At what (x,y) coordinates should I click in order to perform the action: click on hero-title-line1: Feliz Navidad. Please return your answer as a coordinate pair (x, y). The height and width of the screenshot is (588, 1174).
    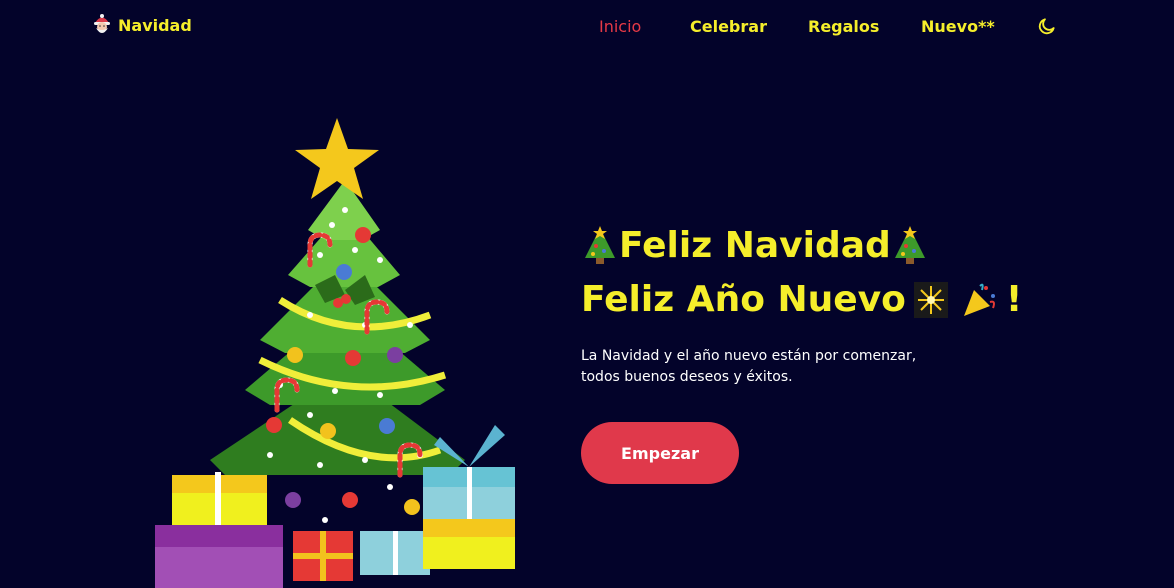
    Looking at the image, I should click on (861, 246).